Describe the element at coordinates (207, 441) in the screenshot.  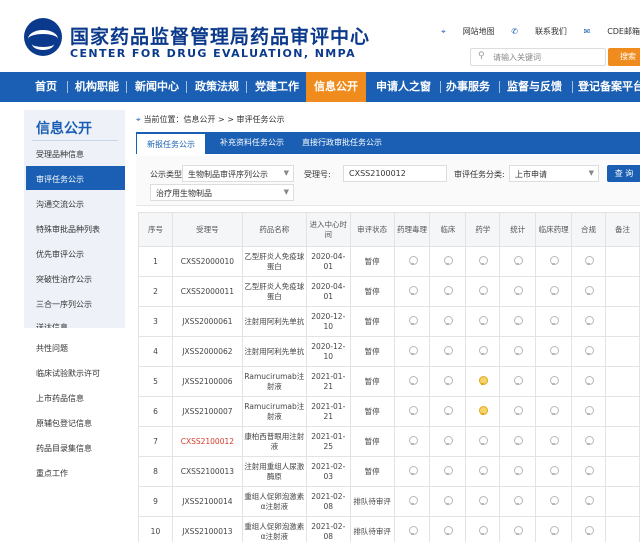
I see `row-accept-no: CXSS2100012` at that location.